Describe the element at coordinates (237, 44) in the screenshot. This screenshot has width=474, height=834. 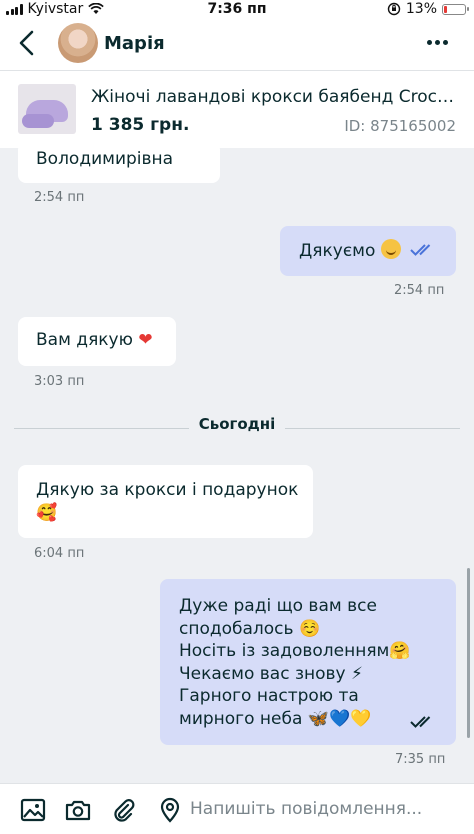
I see `chat-header: Марія` at that location.